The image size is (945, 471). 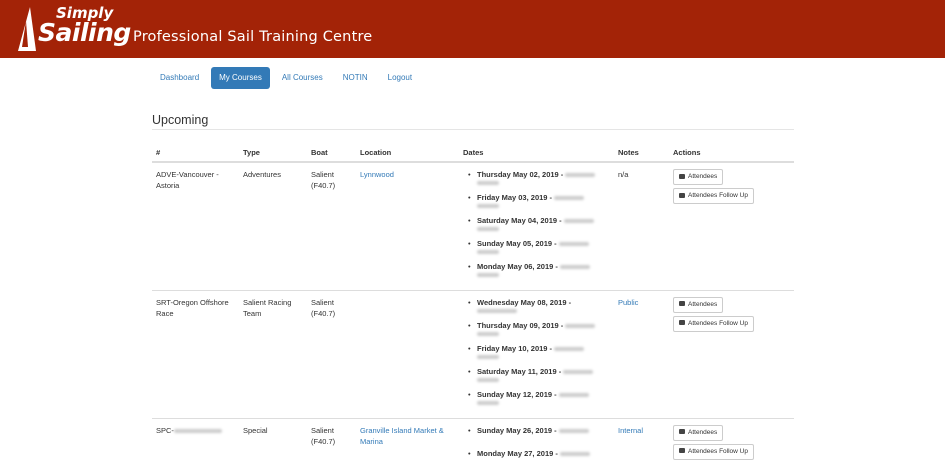 What do you see at coordinates (407, 153) in the screenshot?
I see `col-header-location: Location` at bounding box center [407, 153].